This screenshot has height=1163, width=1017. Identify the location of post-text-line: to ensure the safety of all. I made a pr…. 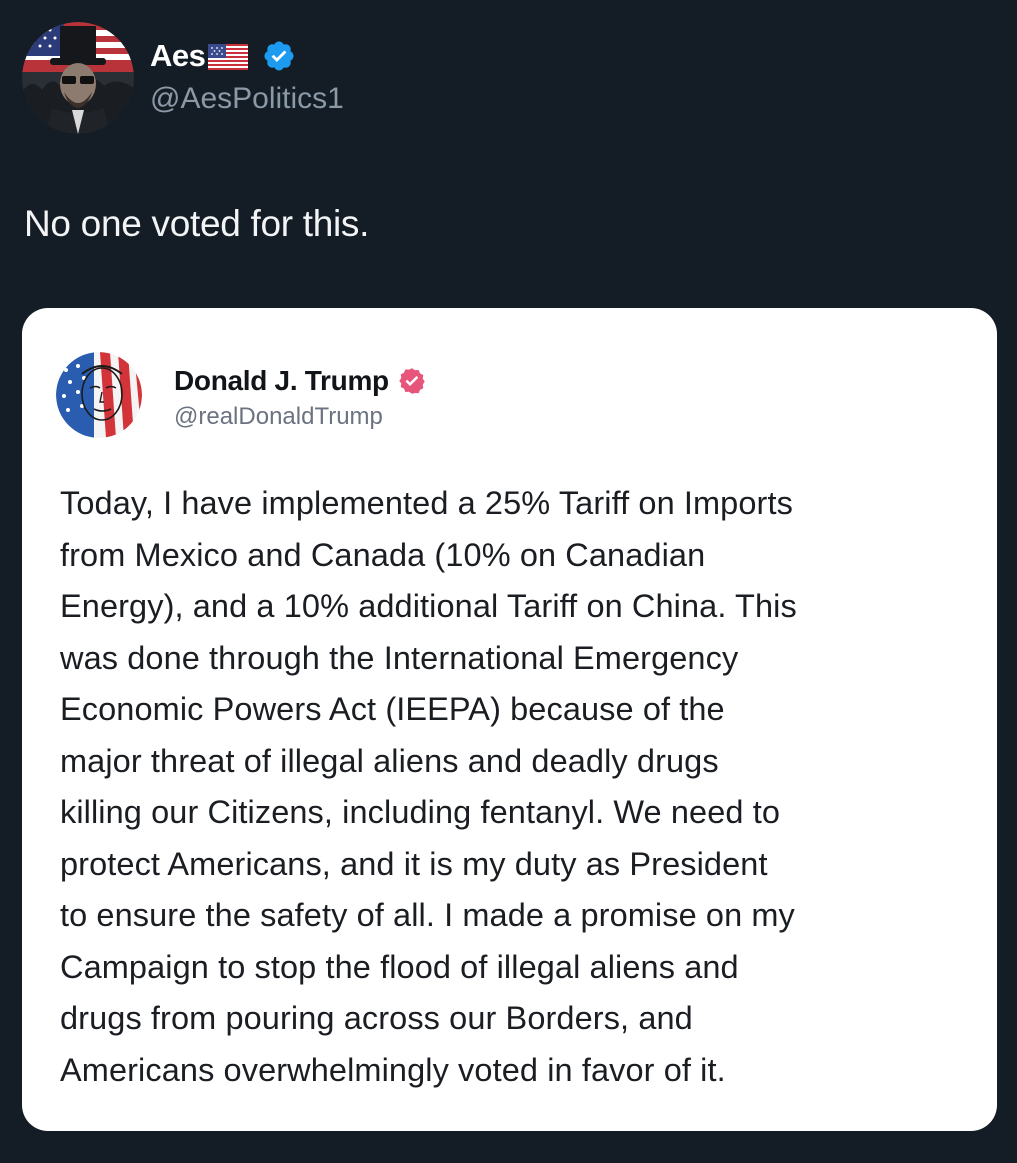
(427, 915).